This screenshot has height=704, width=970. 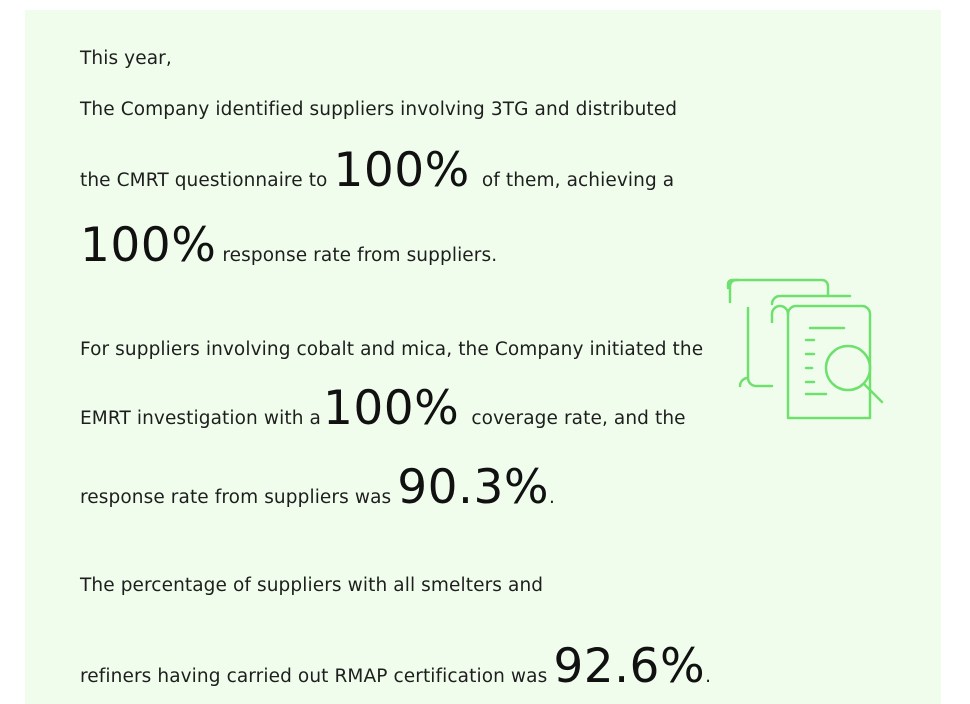 What do you see at coordinates (126, 58) in the screenshot?
I see `intro-text: This year,` at bounding box center [126, 58].